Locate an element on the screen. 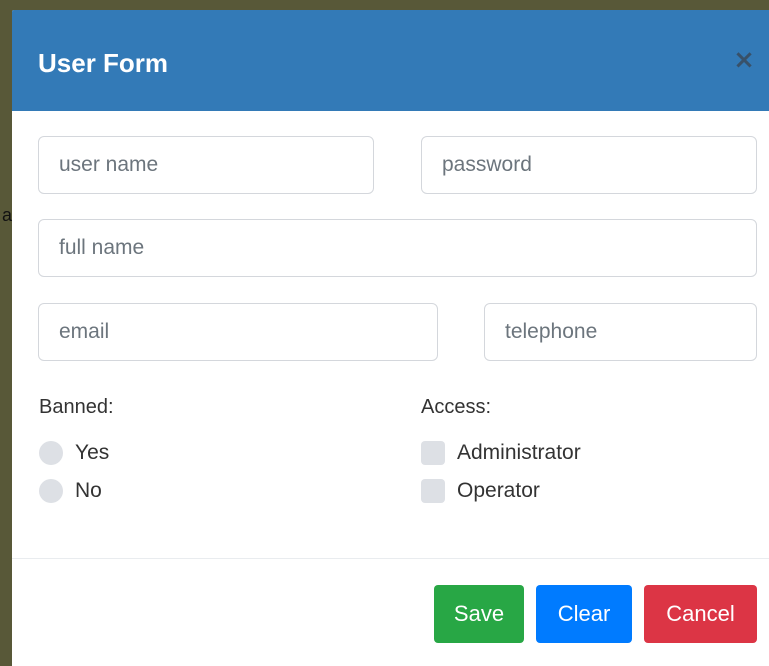  access-option-operator: Operator is located at coordinates (480, 491).